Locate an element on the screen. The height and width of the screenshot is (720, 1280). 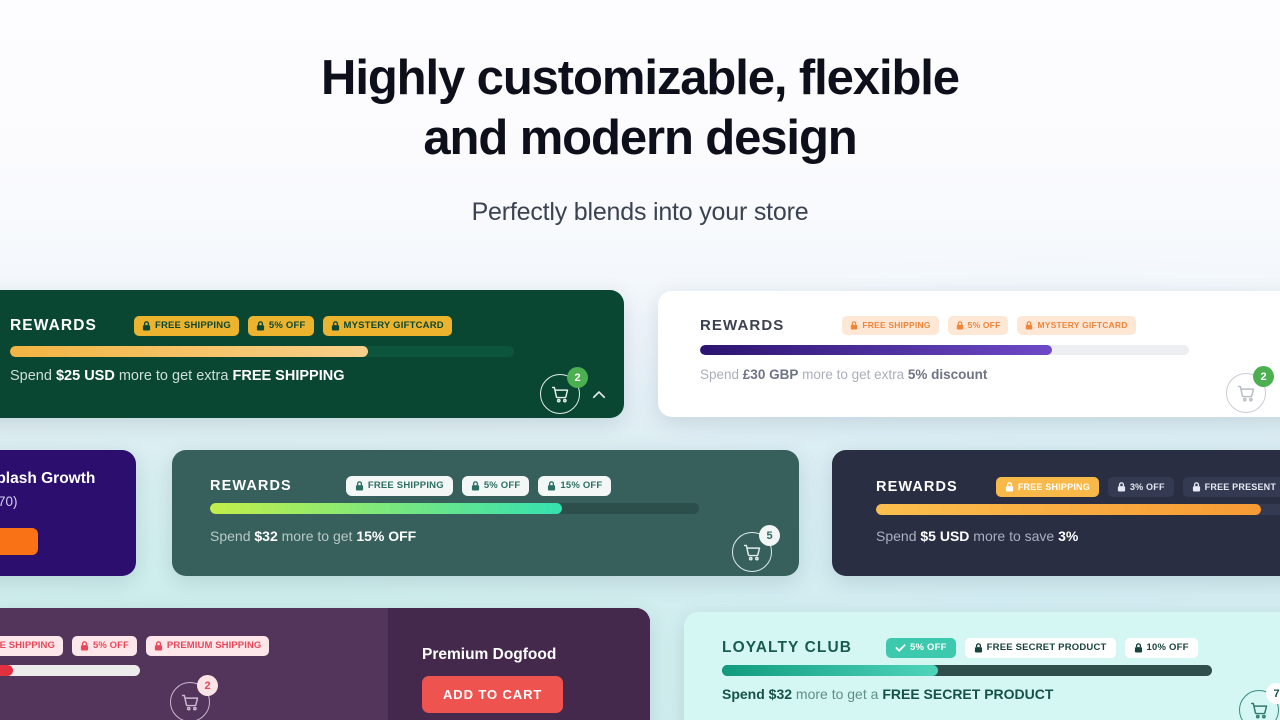
progress-bar-green is located at coordinates (262, 351).